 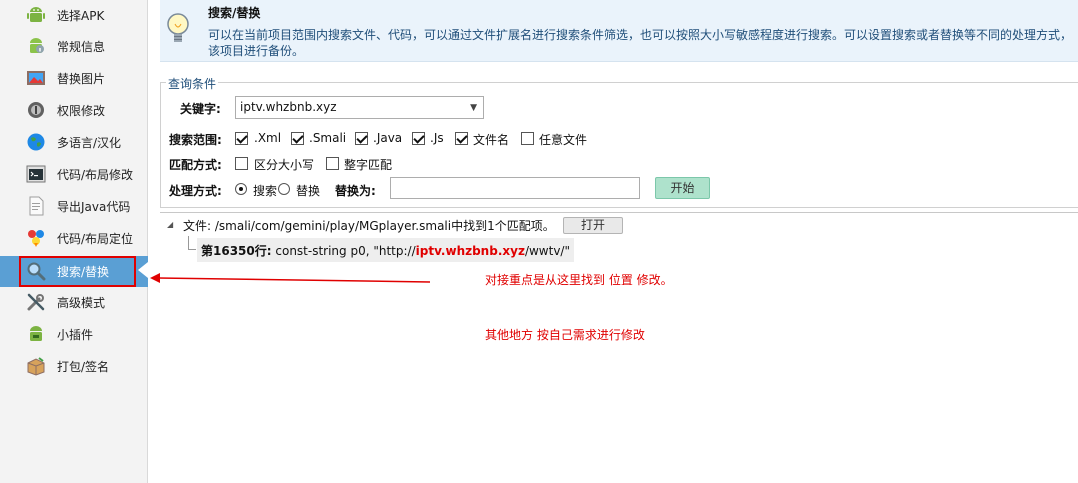 I want to click on match-code-suffix: /wwtv/", so click(x=547, y=251).